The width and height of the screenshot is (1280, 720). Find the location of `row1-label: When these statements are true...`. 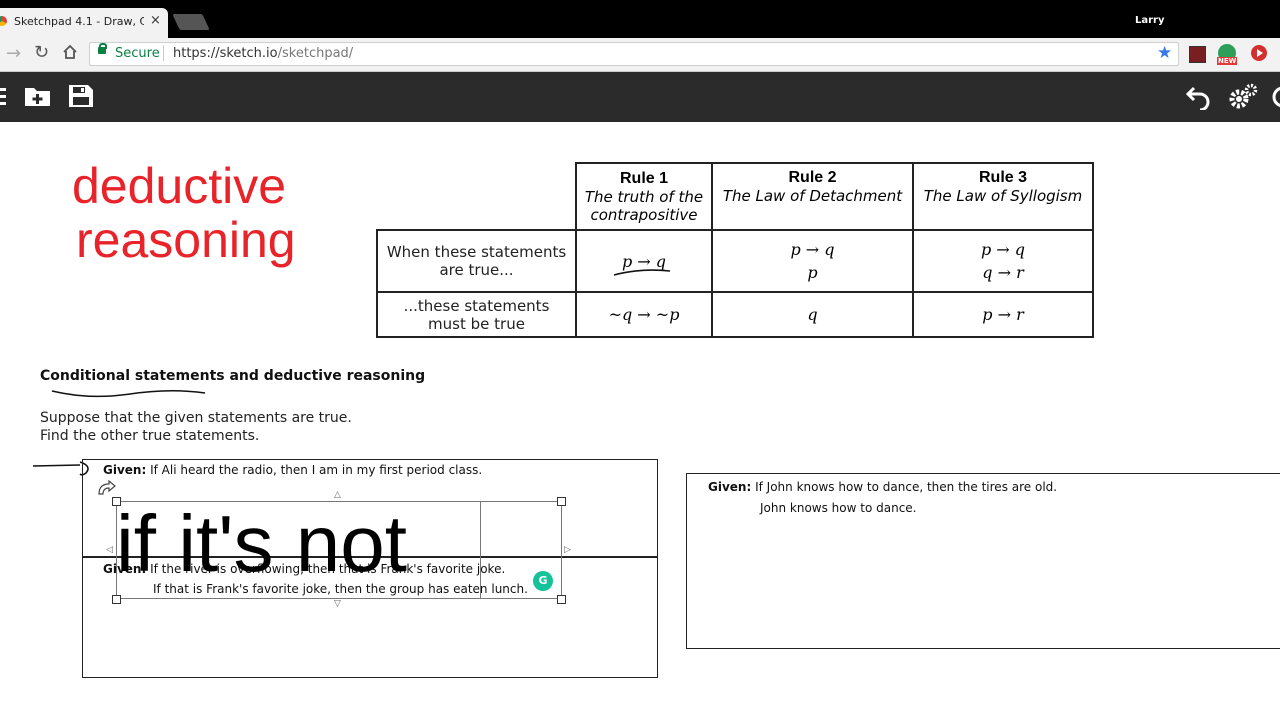

row1-label: When these statements are true... is located at coordinates (476, 261).